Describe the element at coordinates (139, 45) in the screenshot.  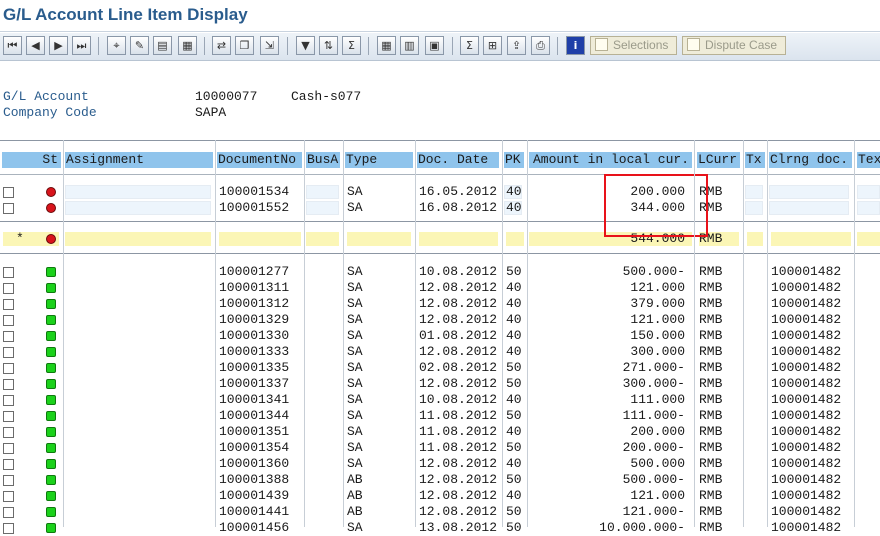
I see `edit-icon: ✎` at that location.